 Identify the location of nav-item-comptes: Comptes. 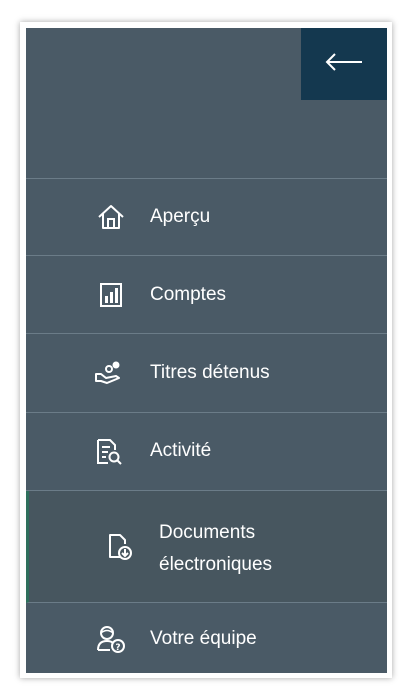
(206, 295).